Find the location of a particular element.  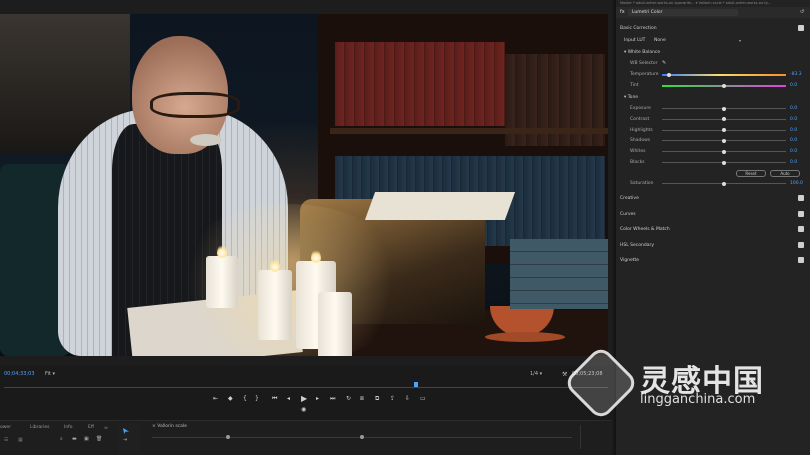

whites-slider is located at coordinates (724, 151).